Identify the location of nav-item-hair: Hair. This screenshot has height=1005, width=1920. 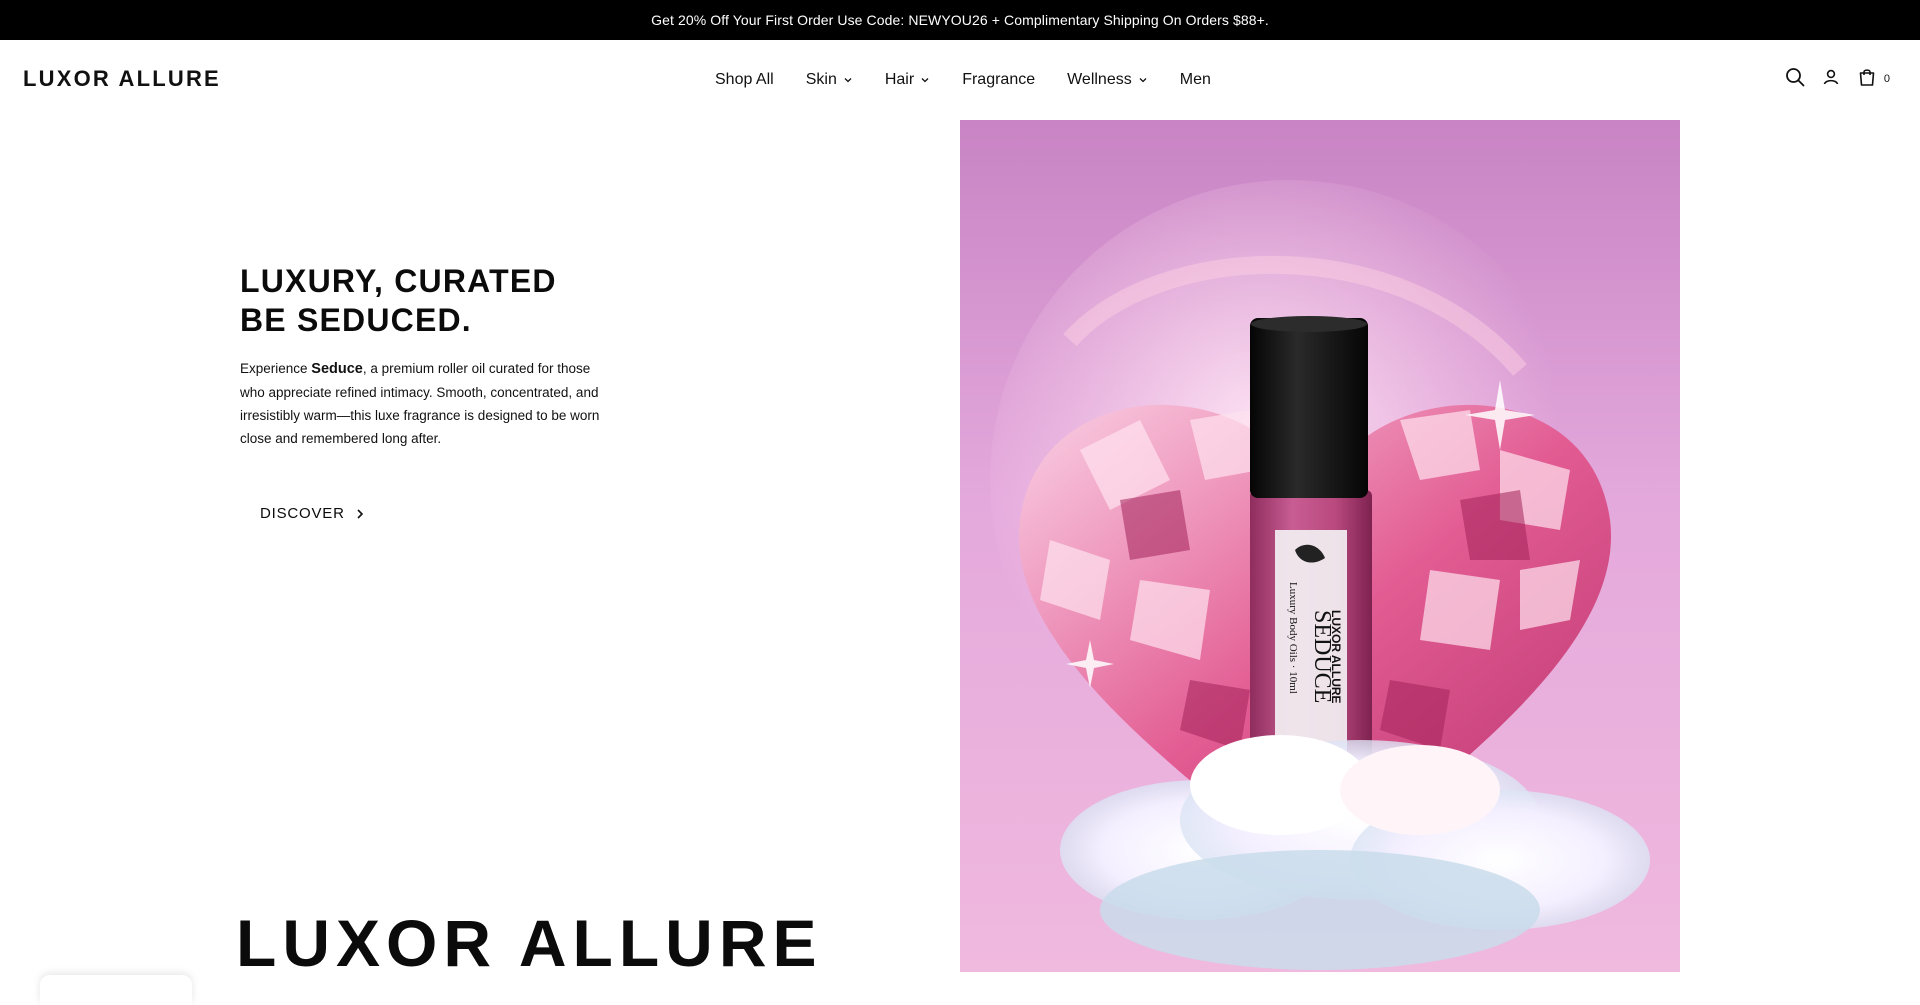
(907, 80).